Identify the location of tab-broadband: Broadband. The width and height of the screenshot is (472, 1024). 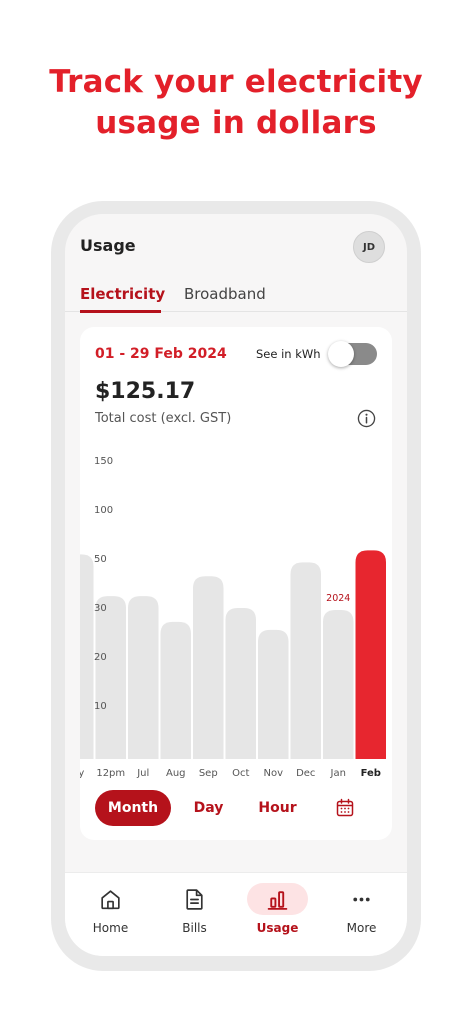
(225, 294).